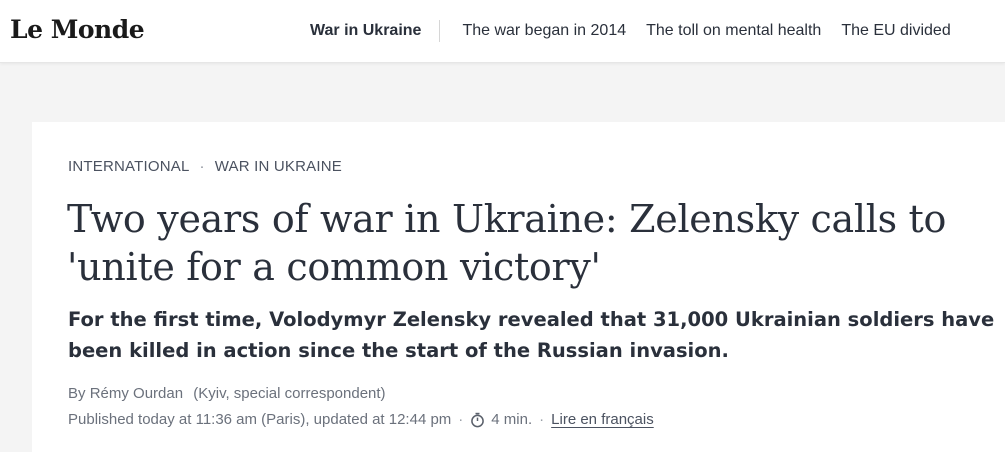  I want to click on nav-item-mental-health: The toll on mental health, so click(733, 31).